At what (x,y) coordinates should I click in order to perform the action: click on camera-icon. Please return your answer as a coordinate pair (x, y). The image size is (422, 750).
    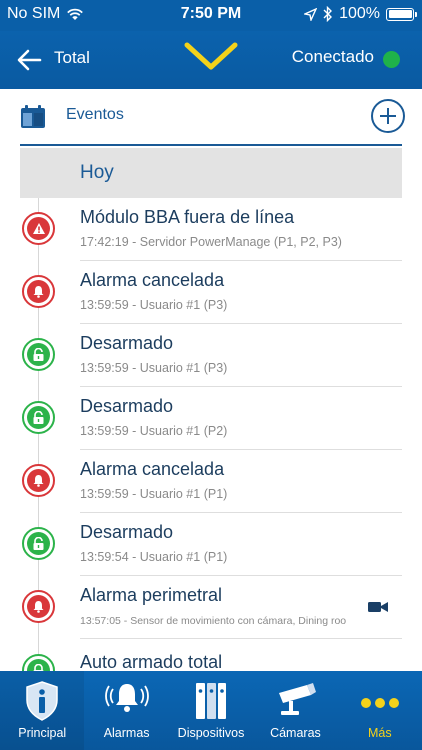
    Looking at the image, I should click on (298, 699).